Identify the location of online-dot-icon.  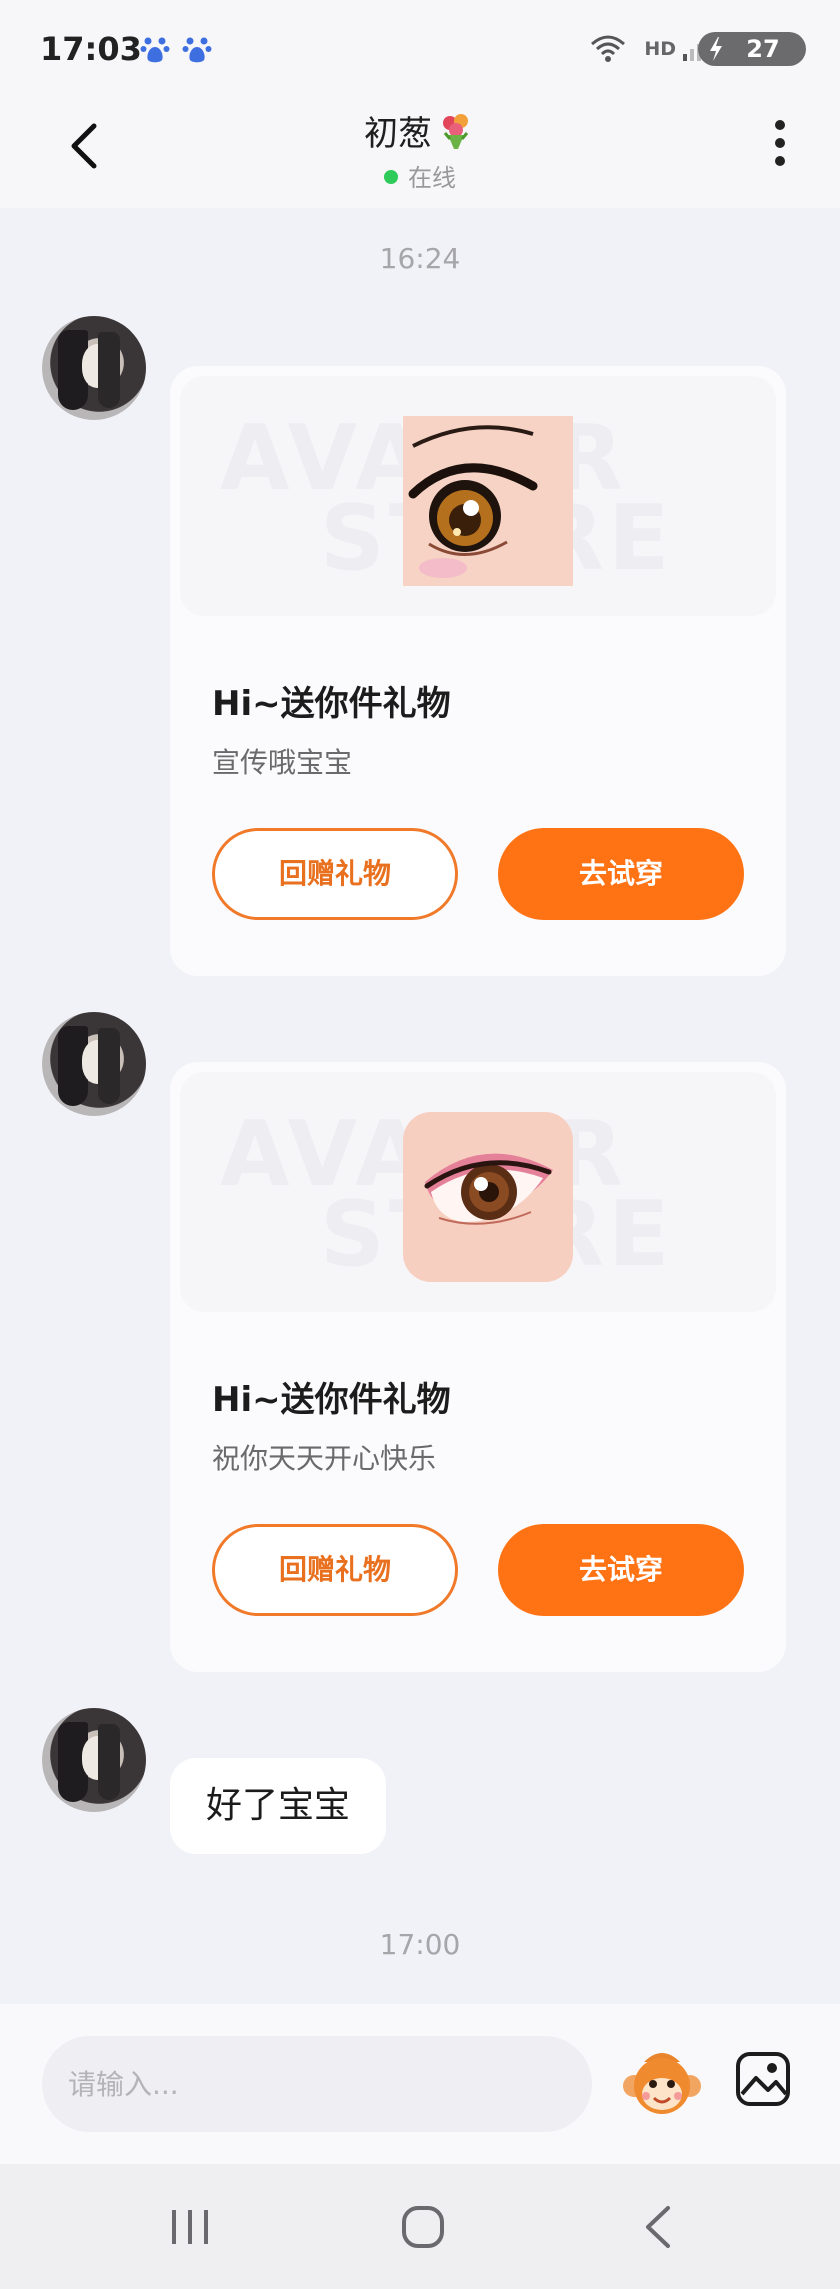
(391, 177).